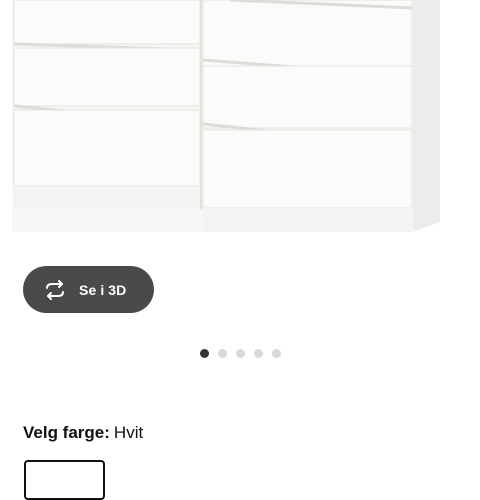 This screenshot has height=500, width=480. I want to click on color-value: Hvit, so click(128, 432).